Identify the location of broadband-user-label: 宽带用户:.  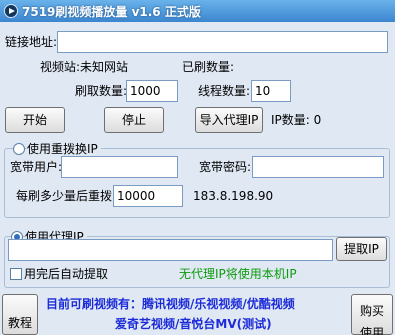
(36, 167).